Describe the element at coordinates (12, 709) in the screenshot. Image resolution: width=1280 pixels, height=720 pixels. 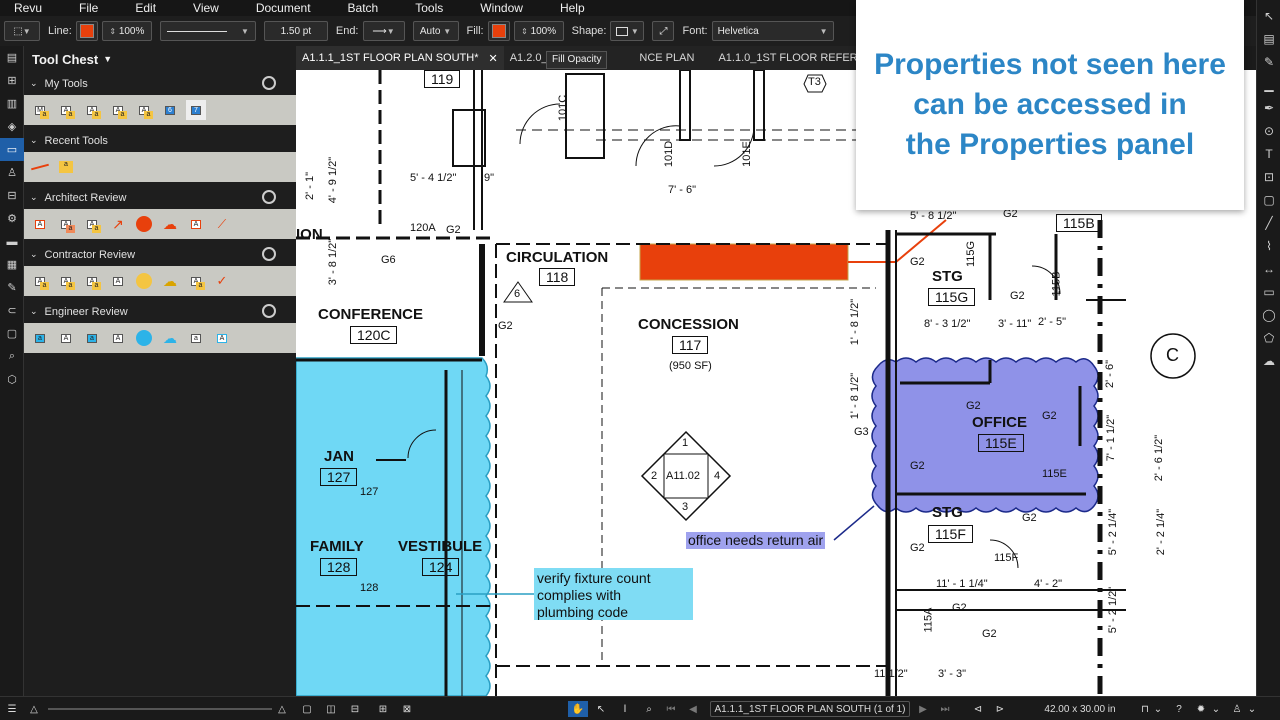
I see `list-icon: ☰` at that location.